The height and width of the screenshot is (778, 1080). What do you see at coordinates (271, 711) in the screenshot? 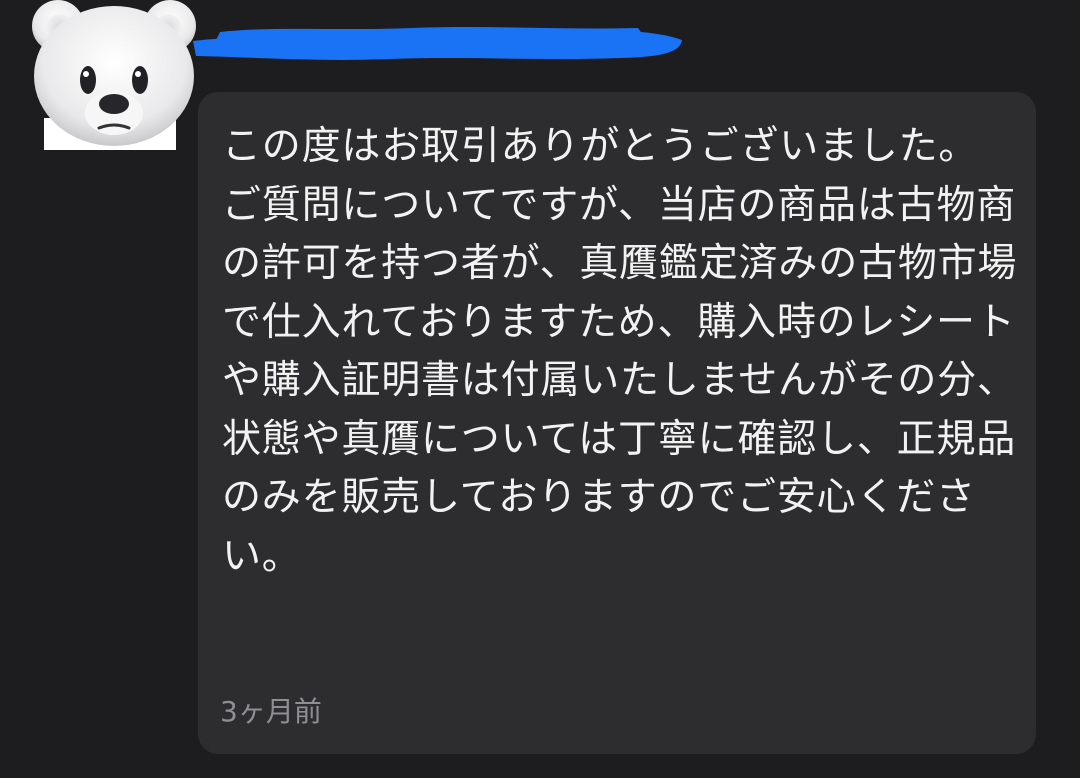
I see `message-timestamp: 3ヶ月前` at bounding box center [271, 711].